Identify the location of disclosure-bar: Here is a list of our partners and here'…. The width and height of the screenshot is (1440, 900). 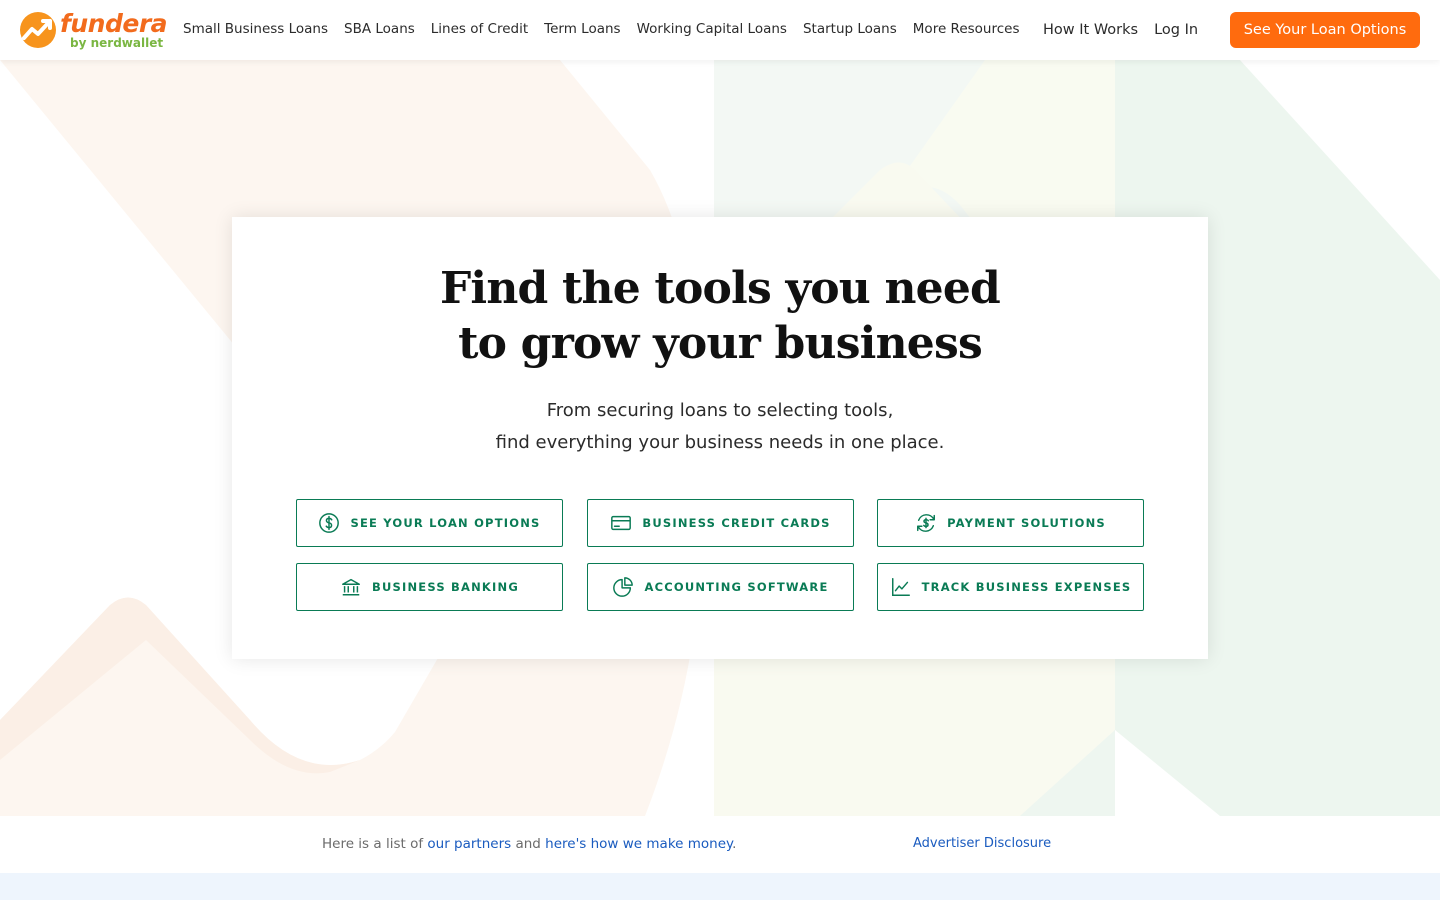
(720, 844).